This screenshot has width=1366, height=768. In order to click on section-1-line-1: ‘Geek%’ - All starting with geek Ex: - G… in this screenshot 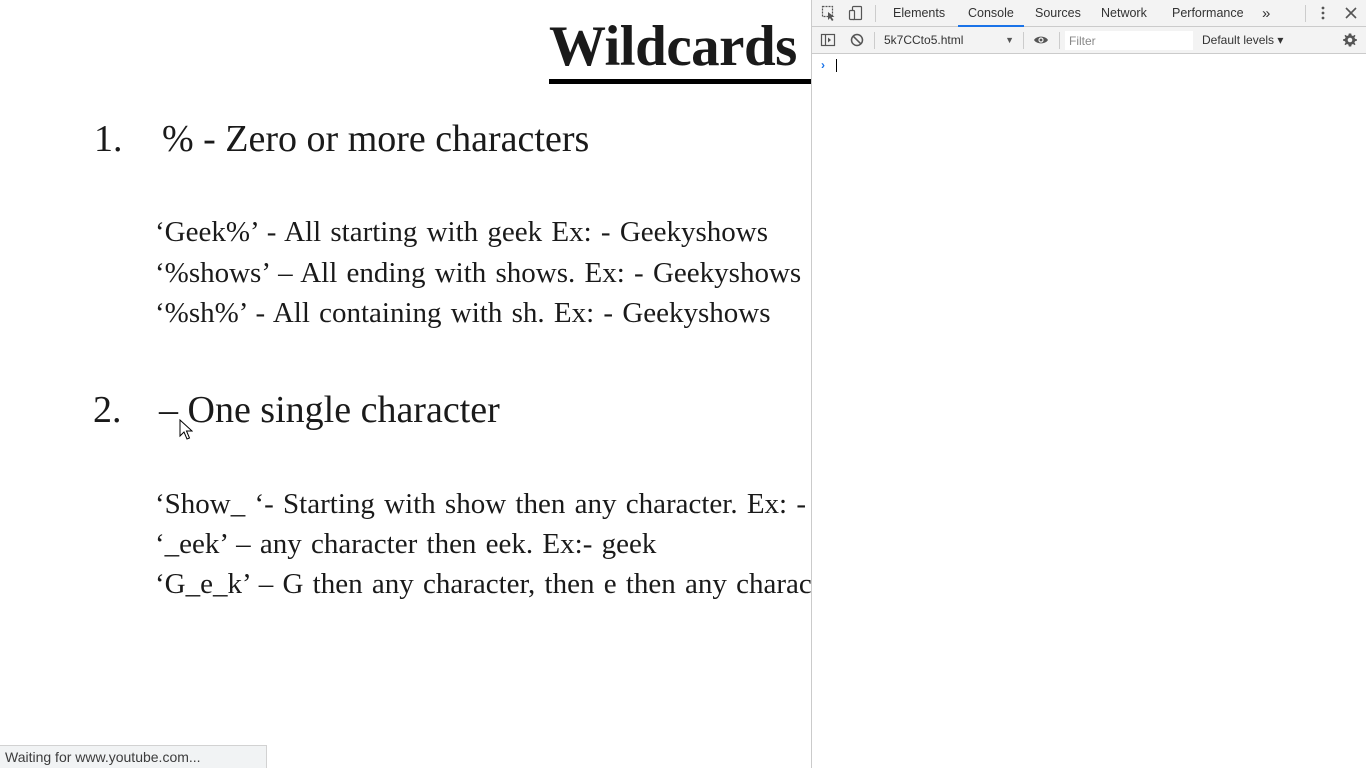, I will do `click(462, 232)`.